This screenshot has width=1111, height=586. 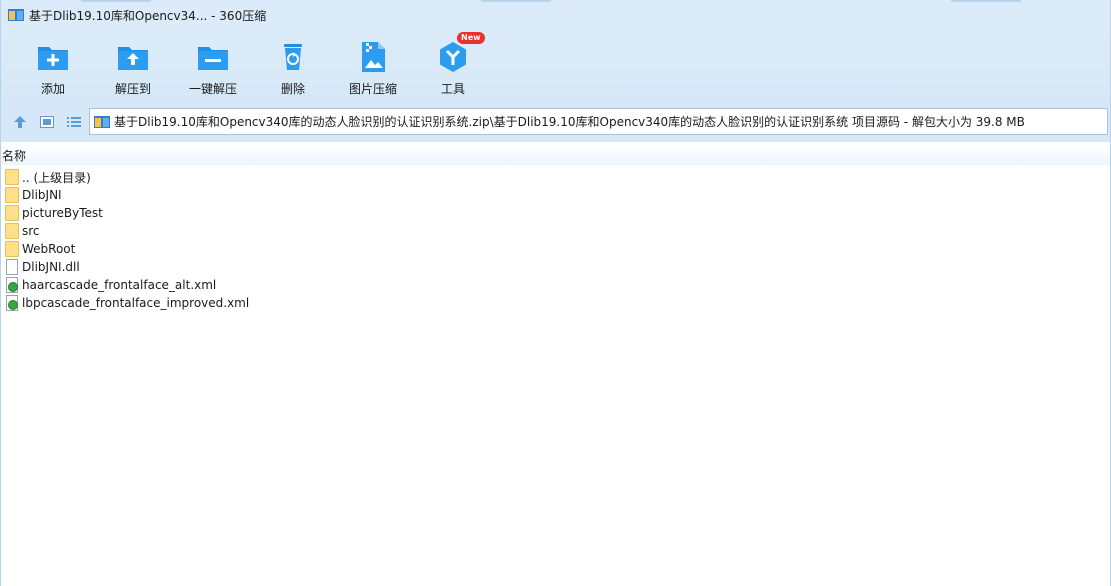 I want to click on list-item: WebRoot, so click(x=555, y=249).